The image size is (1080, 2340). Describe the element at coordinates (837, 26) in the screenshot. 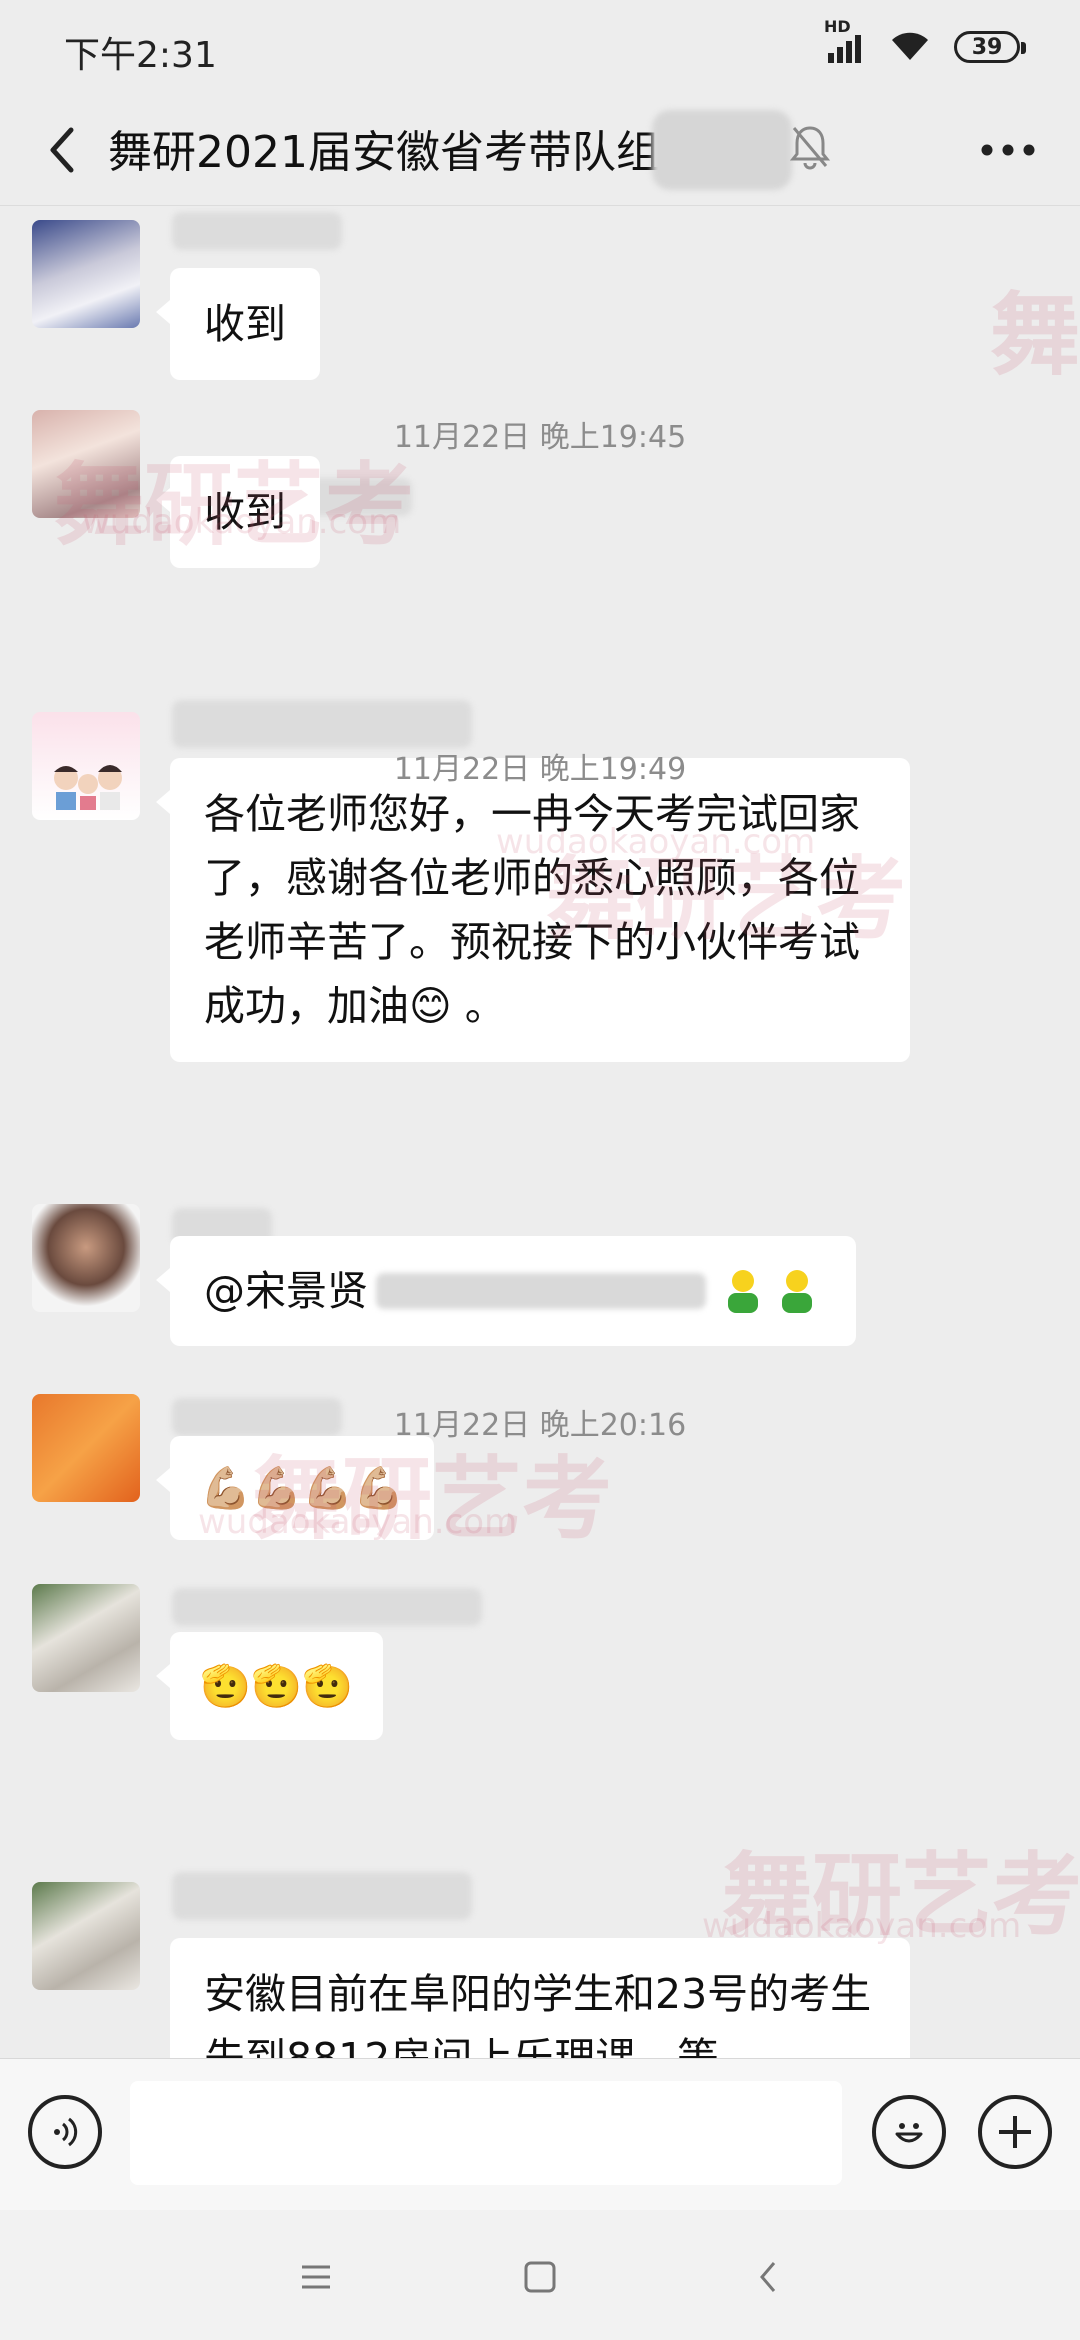

I see `network-type-label: HD` at that location.